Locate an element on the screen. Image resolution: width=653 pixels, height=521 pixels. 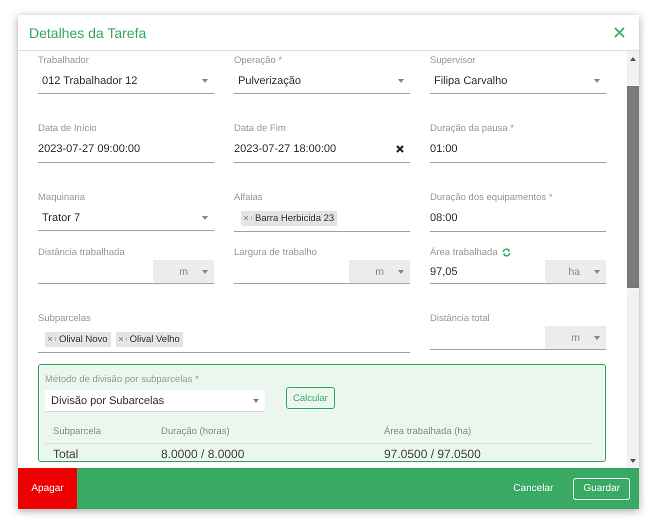
tag-chip: Olival Velho is located at coordinates (149, 339).